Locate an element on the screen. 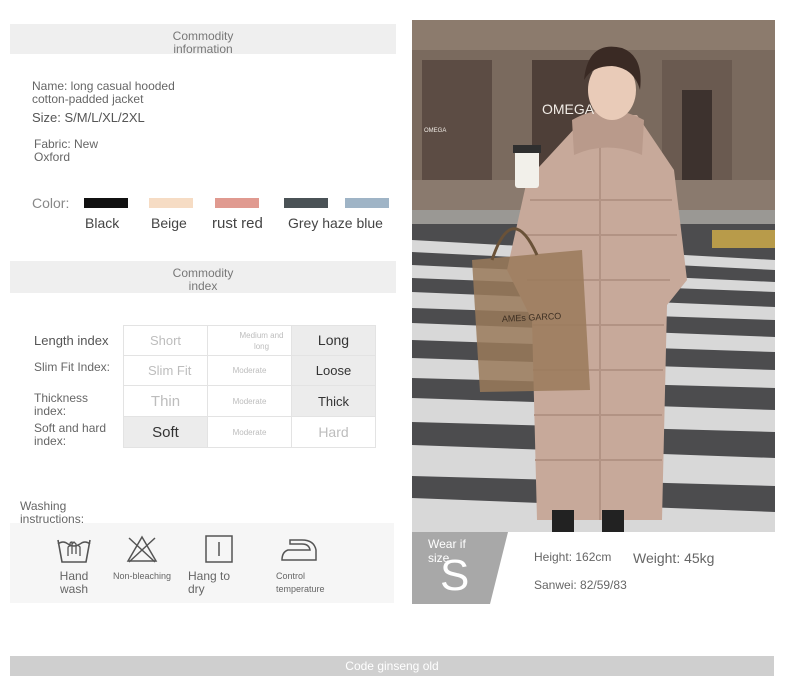 The width and height of the screenshot is (790, 676). color-swatch-black is located at coordinates (106, 203).